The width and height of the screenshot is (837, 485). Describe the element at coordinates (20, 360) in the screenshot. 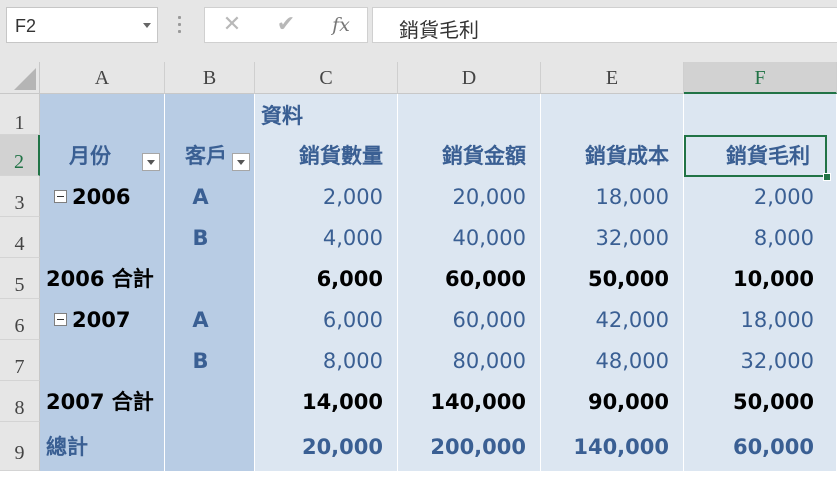

I see `row-header-7: 7` at that location.